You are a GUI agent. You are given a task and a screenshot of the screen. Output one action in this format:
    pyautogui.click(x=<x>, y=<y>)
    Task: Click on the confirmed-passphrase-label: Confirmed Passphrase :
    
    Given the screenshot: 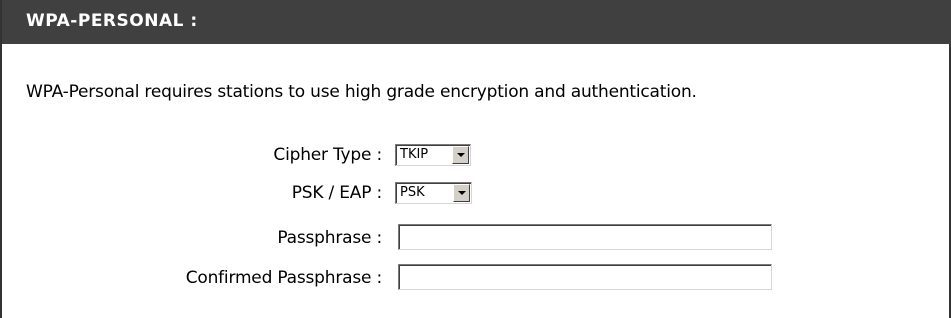 What is the action you would take?
    pyautogui.click(x=283, y=278)
    